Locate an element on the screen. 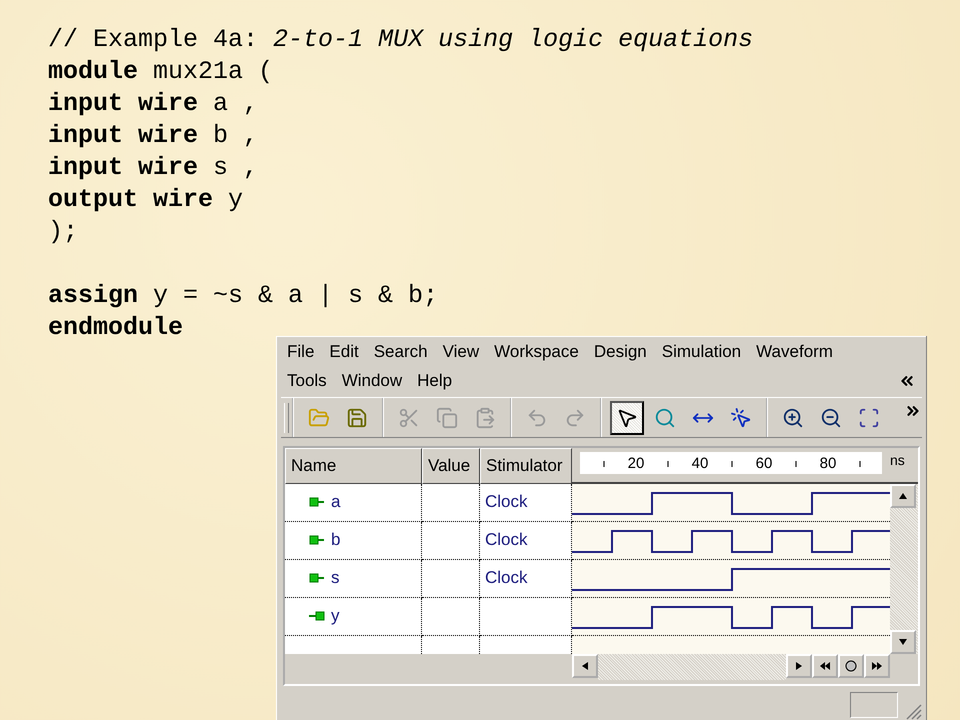 The width and height of the screenshot is (960, 720). fast-forward-button is located at coordinates (877, 666).